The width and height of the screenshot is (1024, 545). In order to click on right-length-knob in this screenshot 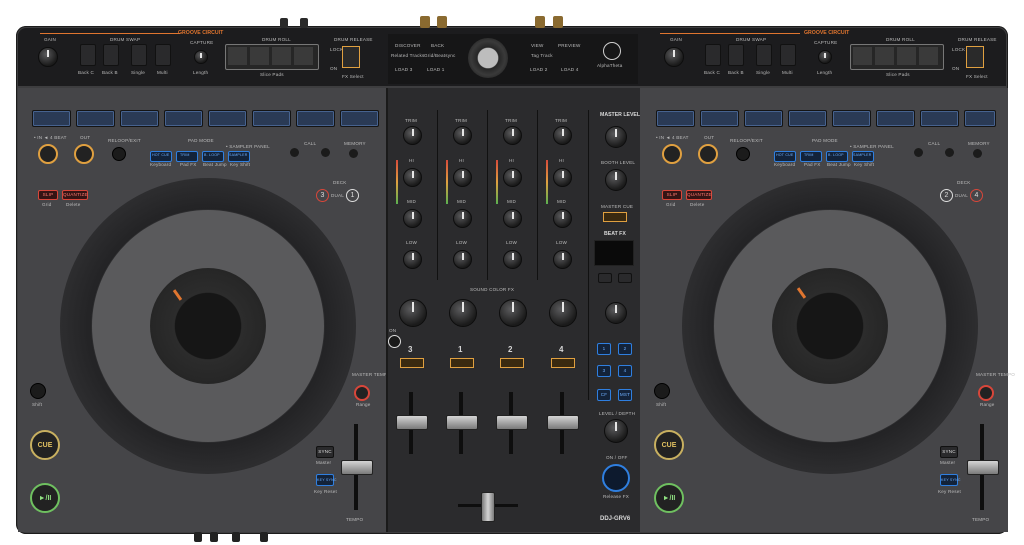, I will do `click(825, 57)`.